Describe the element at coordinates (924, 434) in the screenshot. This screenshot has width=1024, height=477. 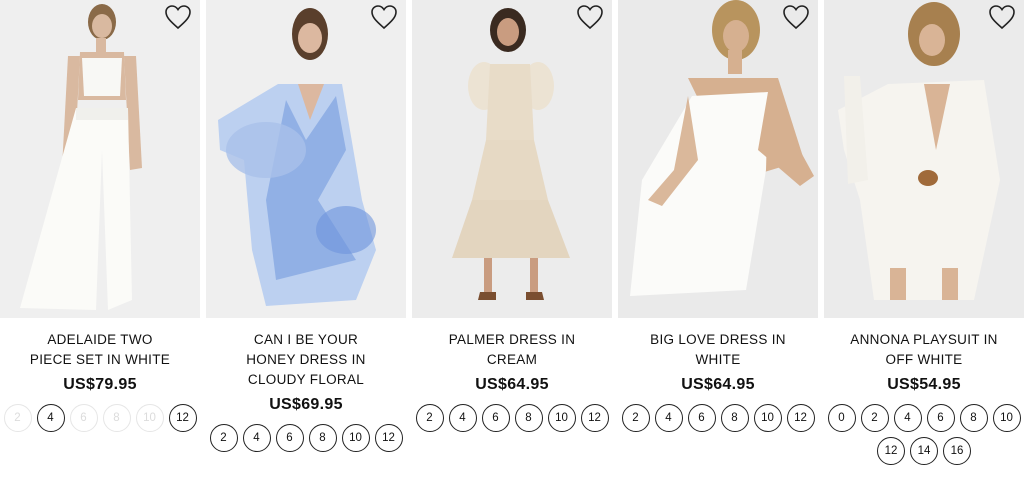
I see `size-options: 0 2 4 6 8 10 12 14 16` at that location.